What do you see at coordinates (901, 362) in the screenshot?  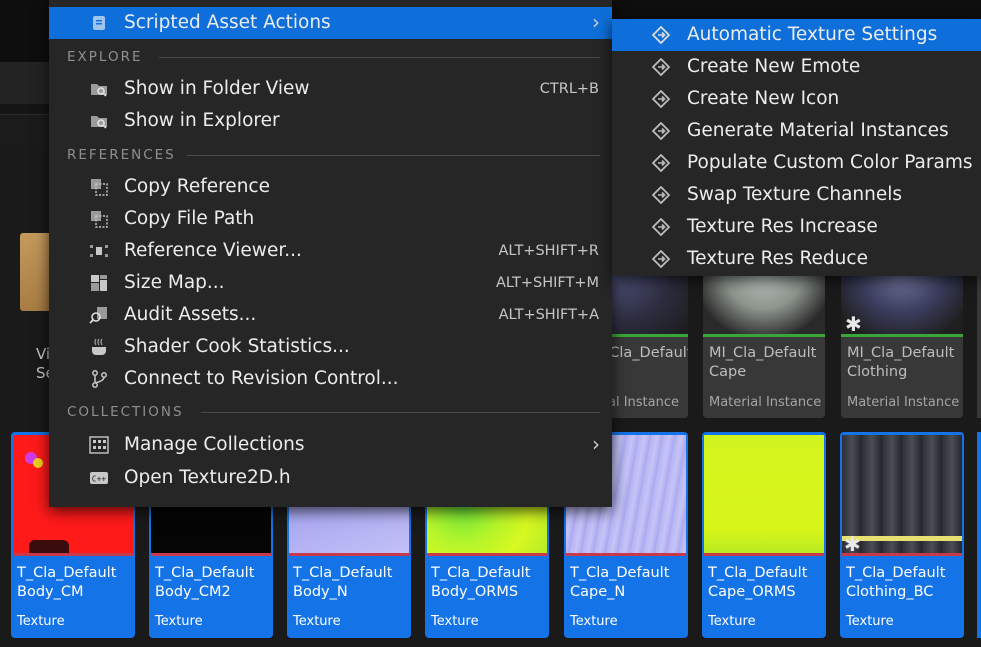 I see `asset-name: MI_Cla_Default Clothing` at bounding box center [901, 362].